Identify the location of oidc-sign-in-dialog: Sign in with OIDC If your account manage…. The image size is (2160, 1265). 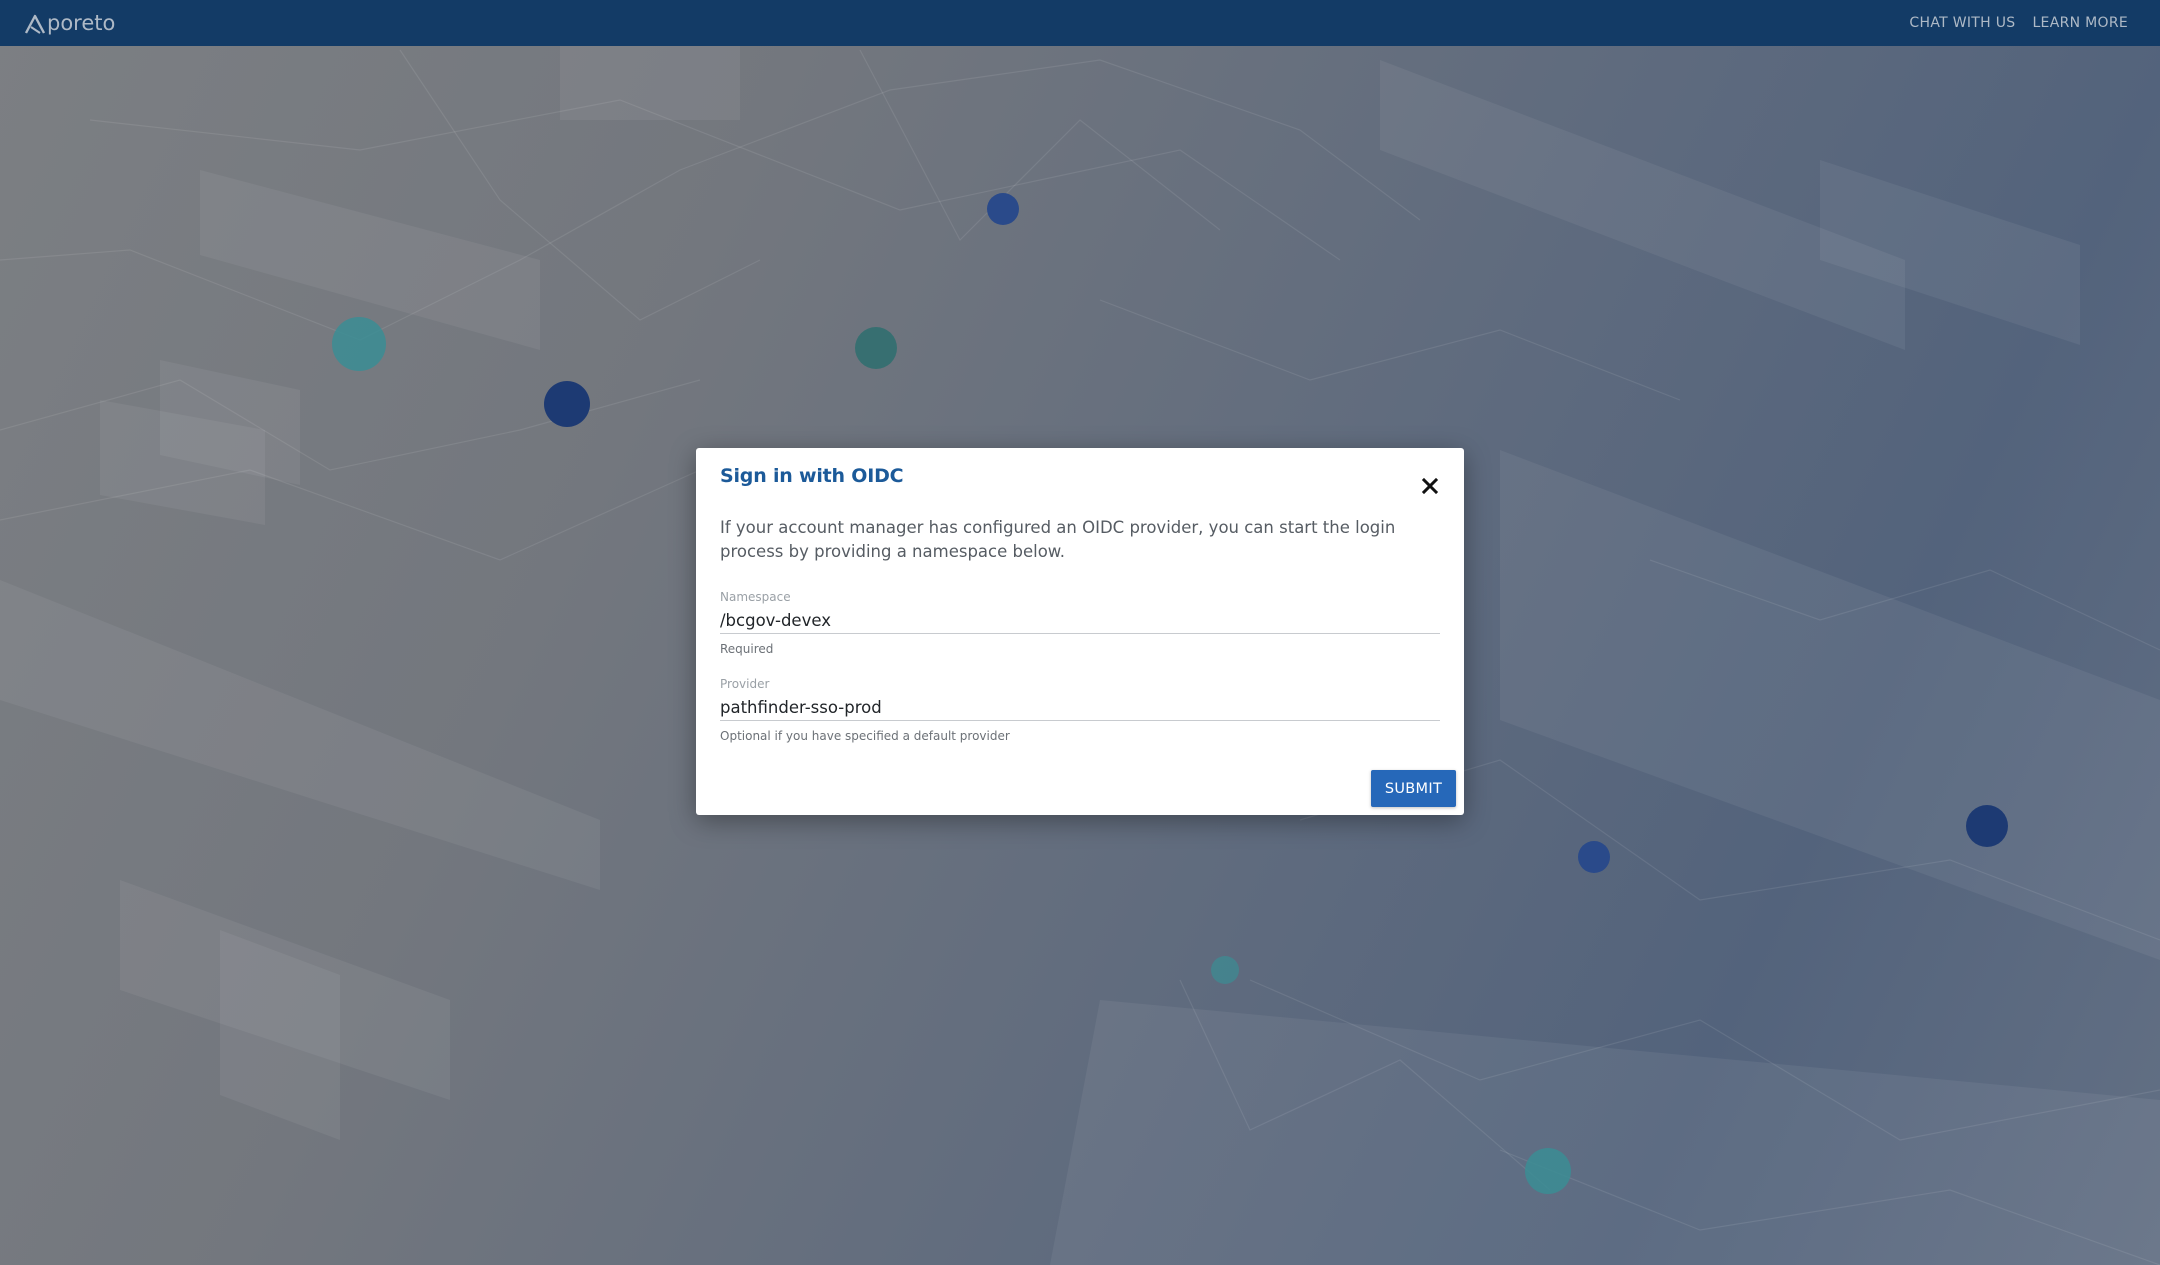
(1080, 631).